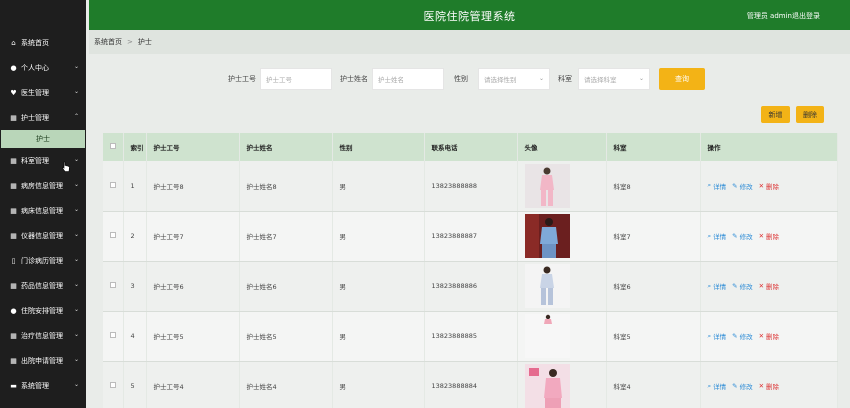 Image resolution: width=850 pixels, height=408 pixels. Describe the element at coordinates (43, 285) in the screenshot. I see `sidebar-item-drug: ▦ 药品信息管理 ⌄` at that location.